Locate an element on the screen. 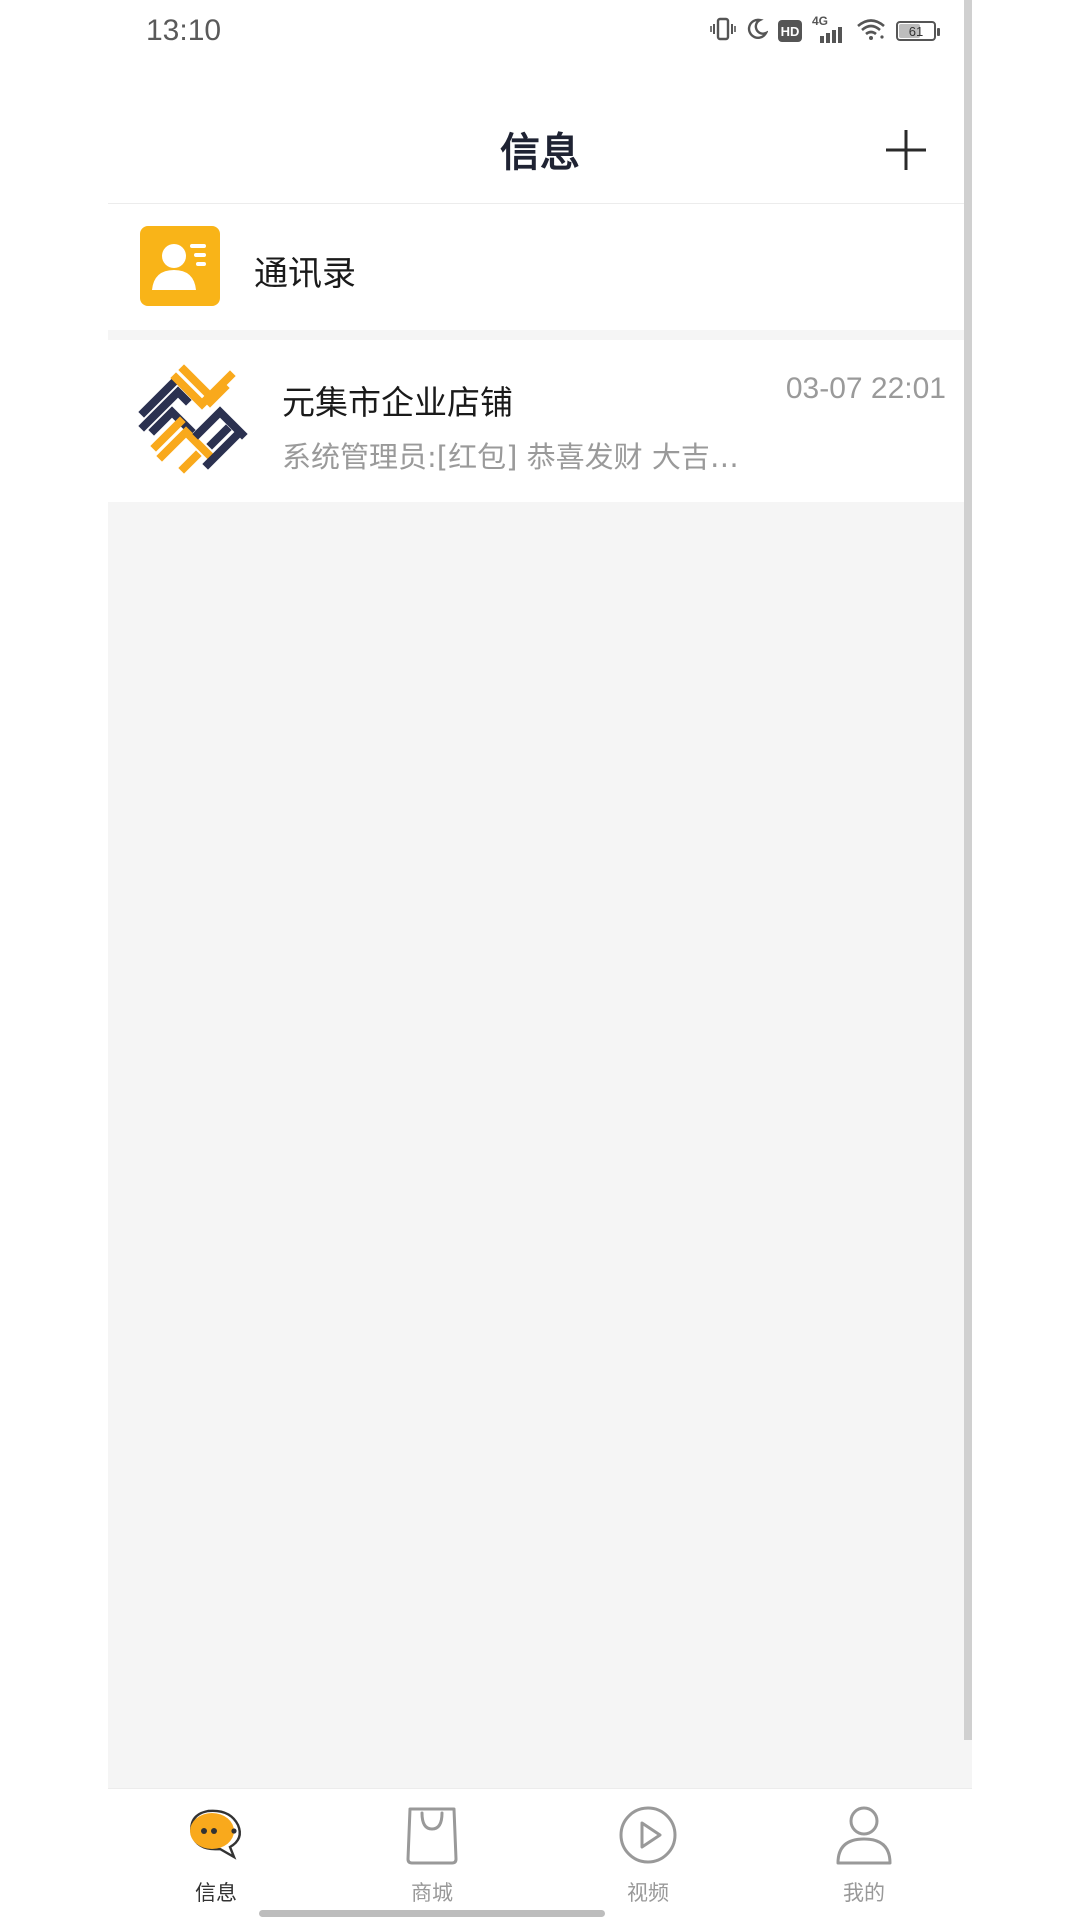 The height and width of the screenshot is (1920, 1080). moon-icon is located at coordinates (757, 31).